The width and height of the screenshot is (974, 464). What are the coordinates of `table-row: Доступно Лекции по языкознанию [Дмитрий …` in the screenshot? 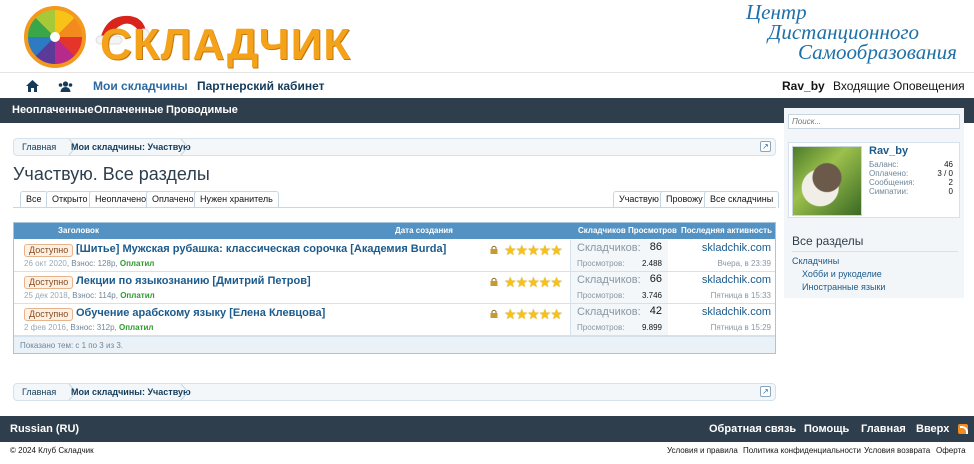 It's located at (394, 288).